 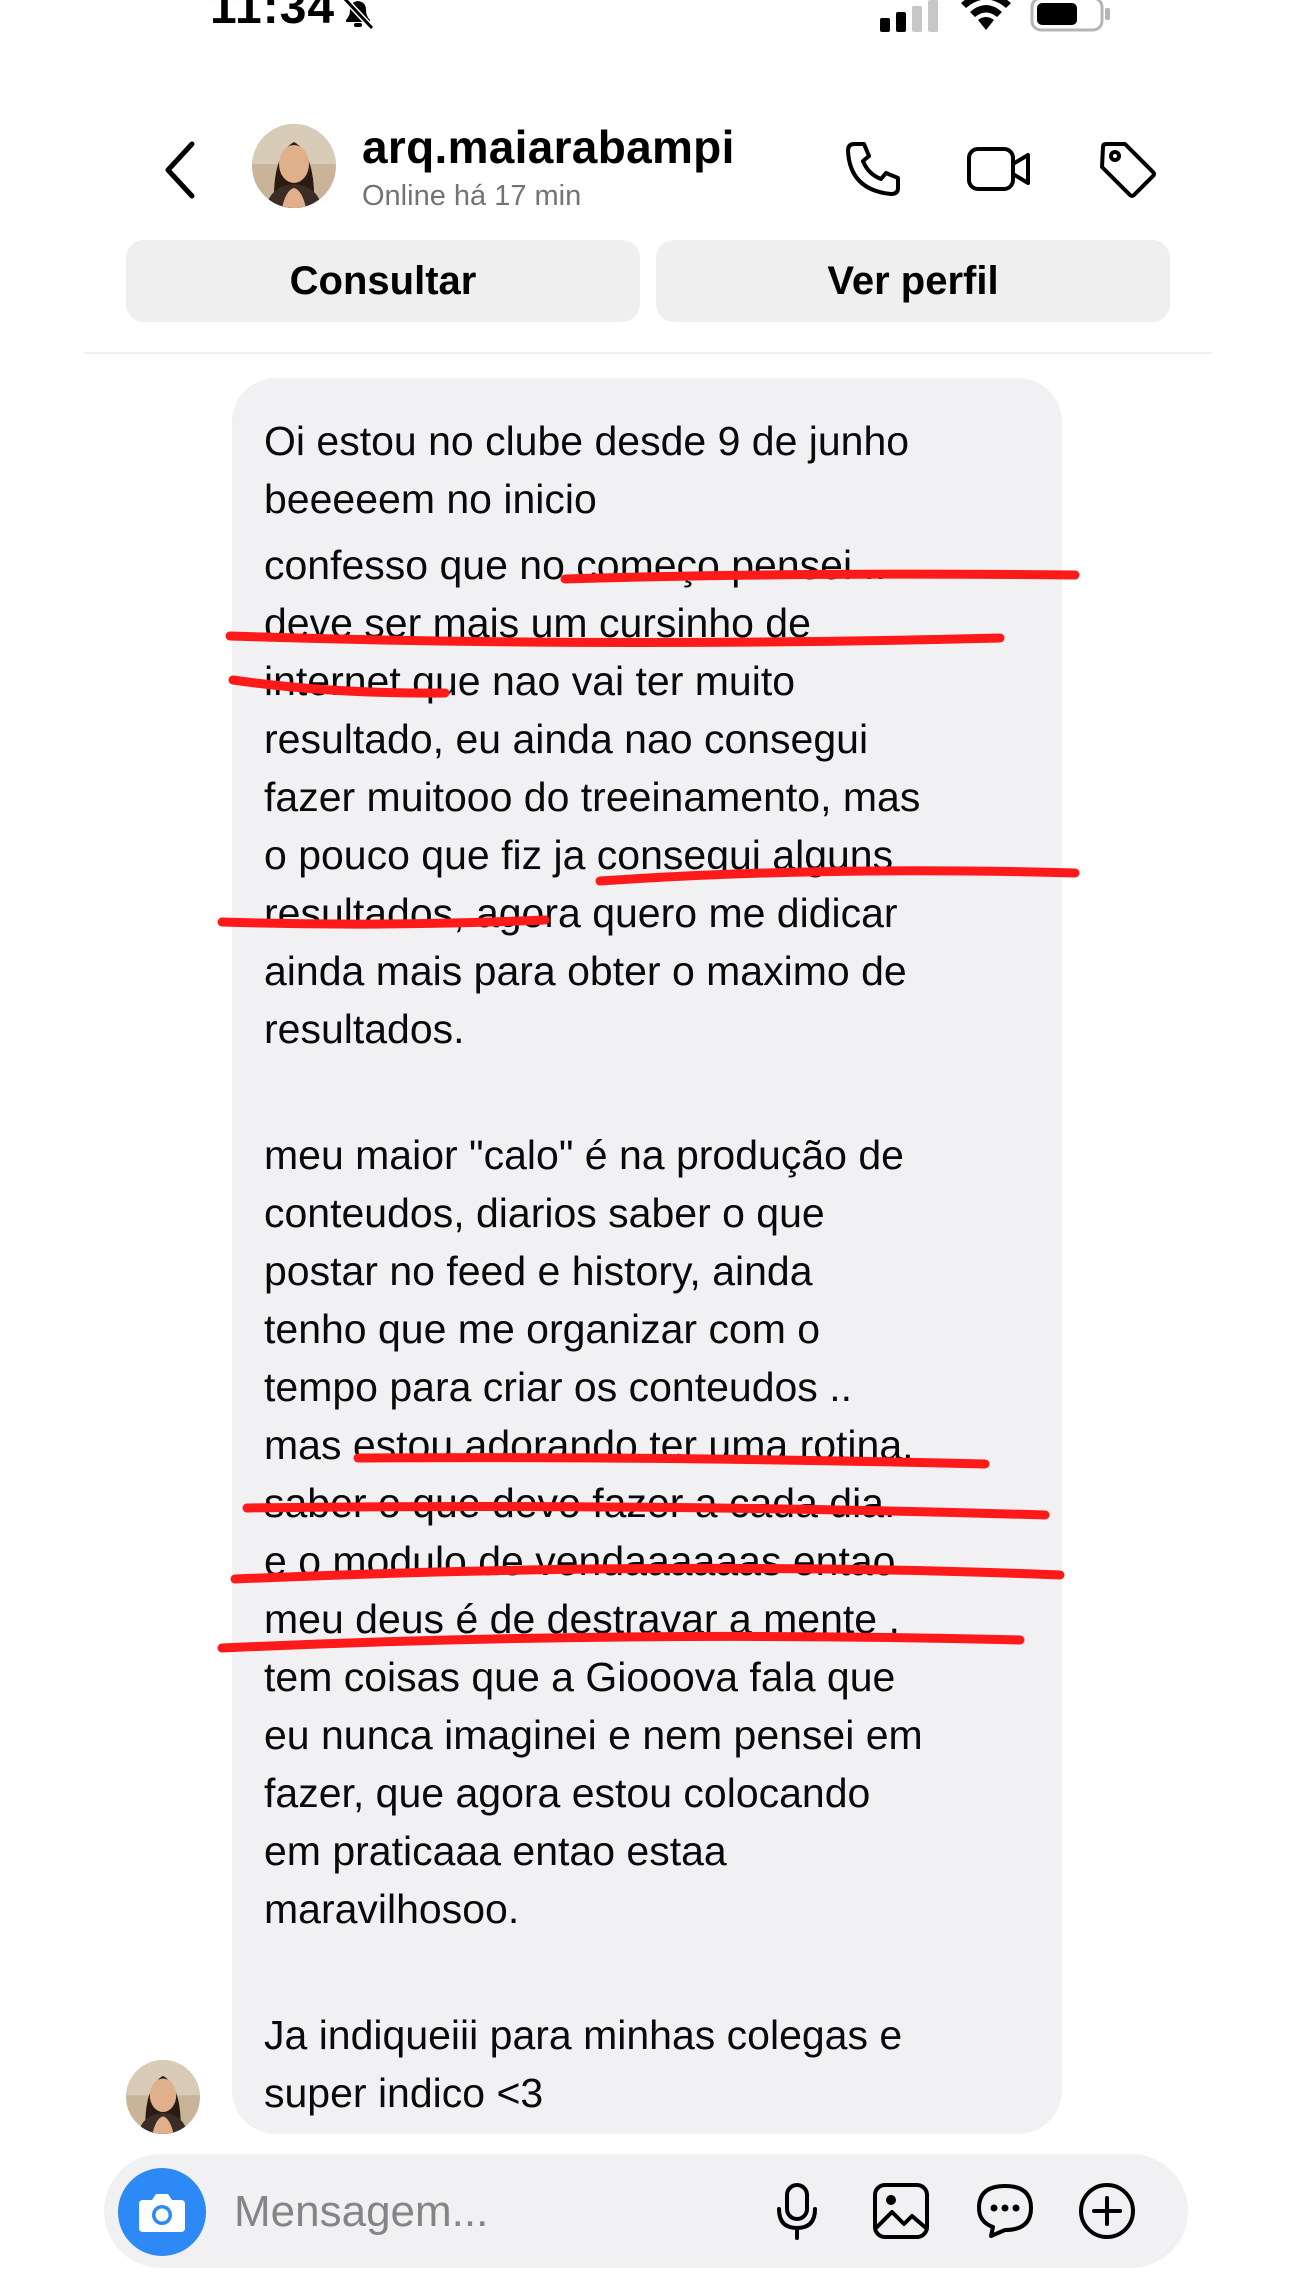 I want to click on battery-icon, so click(x=1070, y=16).